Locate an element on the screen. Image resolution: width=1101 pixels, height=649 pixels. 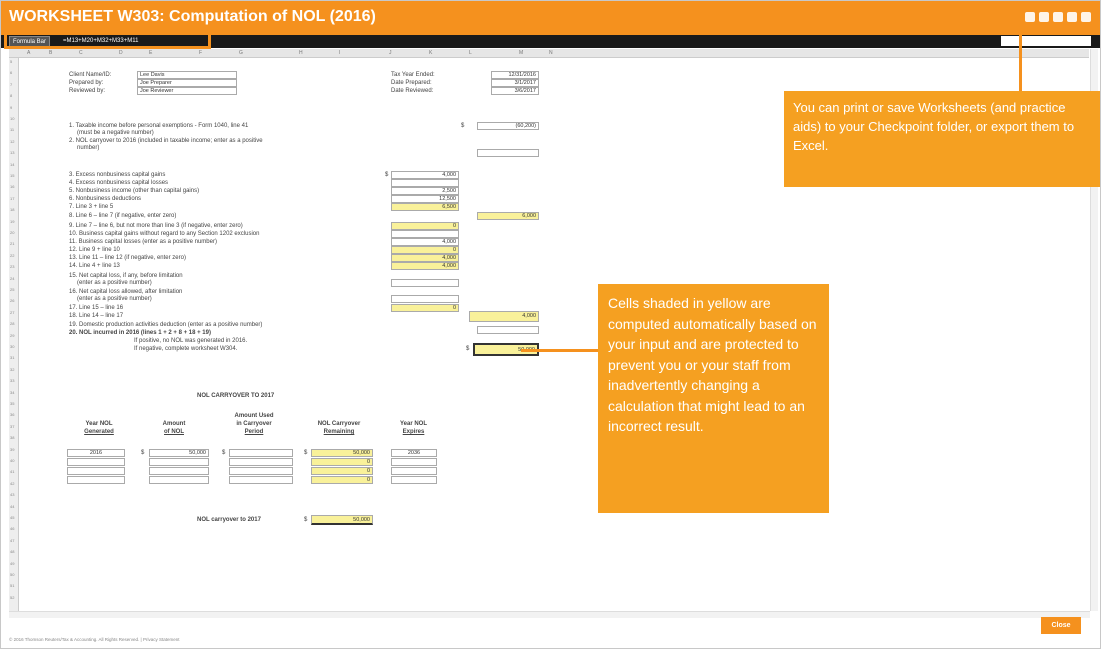
reviewed-field: Joe Reviewer is located at coordinates (187, 91).